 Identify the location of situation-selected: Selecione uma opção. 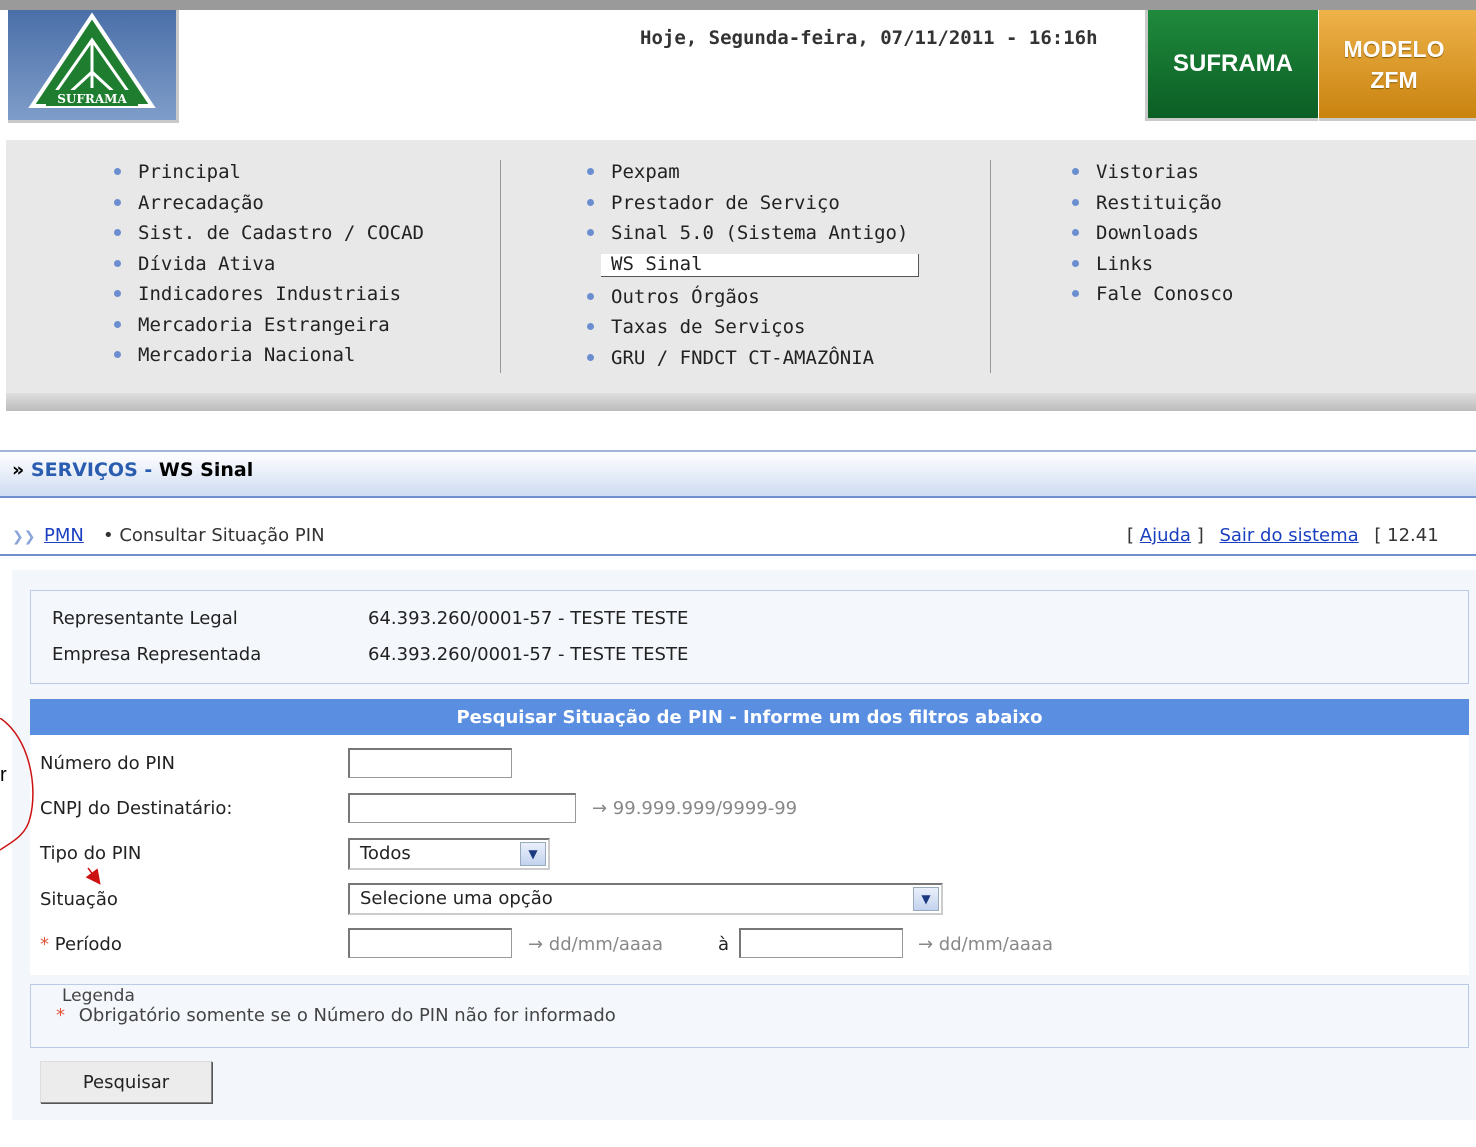
(456, 898).